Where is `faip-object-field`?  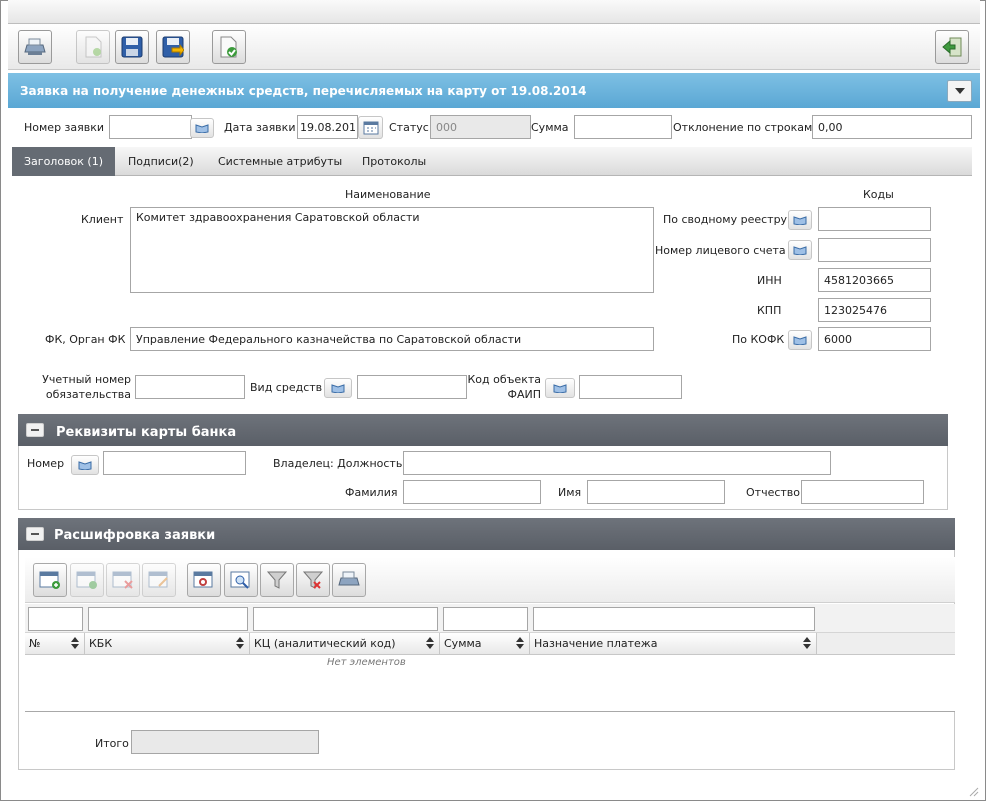
faip-object-field is located at coordinates (630, 387).